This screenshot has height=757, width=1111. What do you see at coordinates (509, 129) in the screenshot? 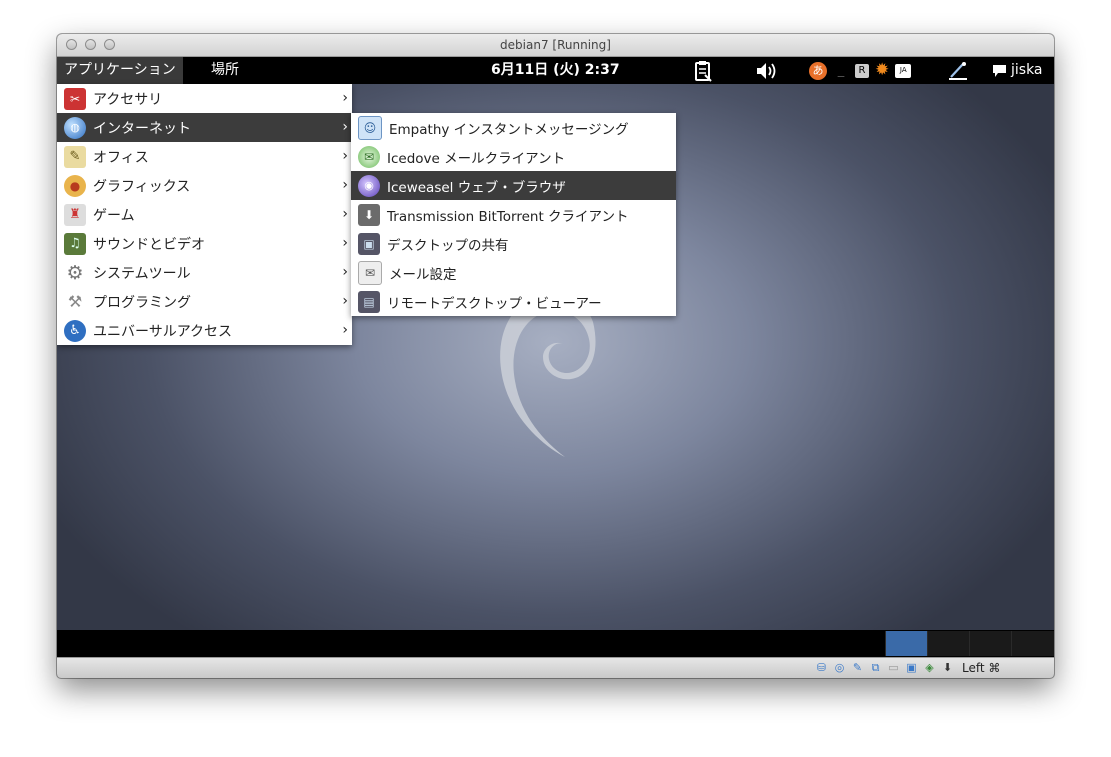
I see `submenu-item-label: Empathy インスタントメッセージング` at bounding box center [509, 129].